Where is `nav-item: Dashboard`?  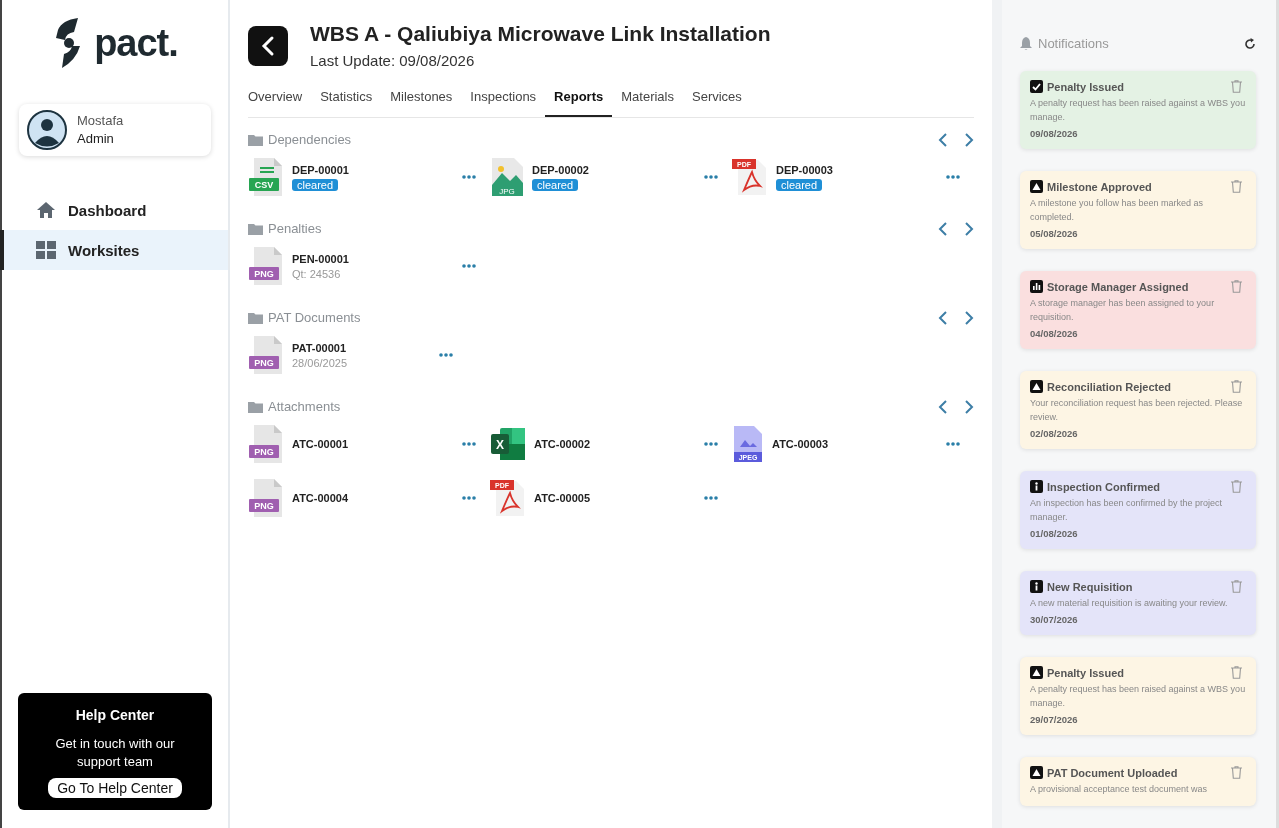 nav-item: Dashboard is located at coordinates (114, 210).